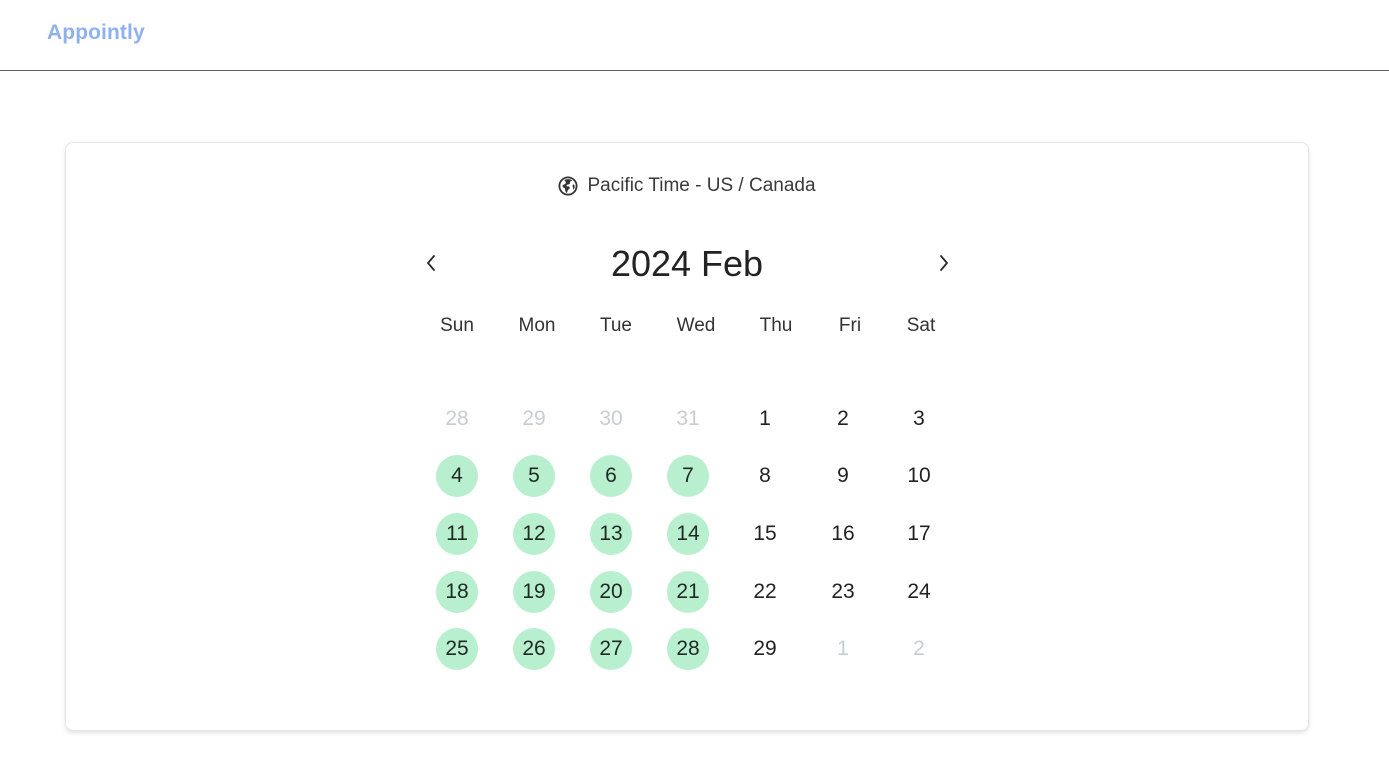  I want to click on day-outside-month: 31, so click(688, 418).